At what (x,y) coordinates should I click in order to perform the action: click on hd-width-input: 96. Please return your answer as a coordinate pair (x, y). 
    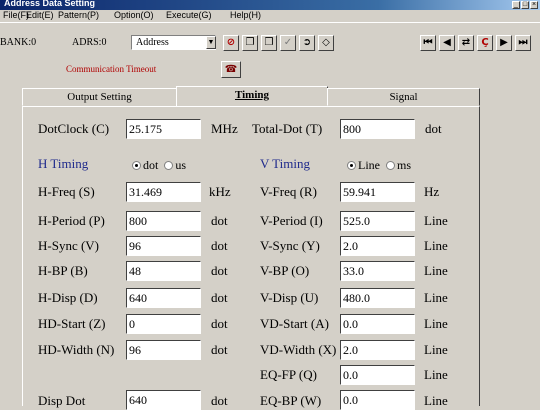
    Looking at the image, I should click on (163, 350).